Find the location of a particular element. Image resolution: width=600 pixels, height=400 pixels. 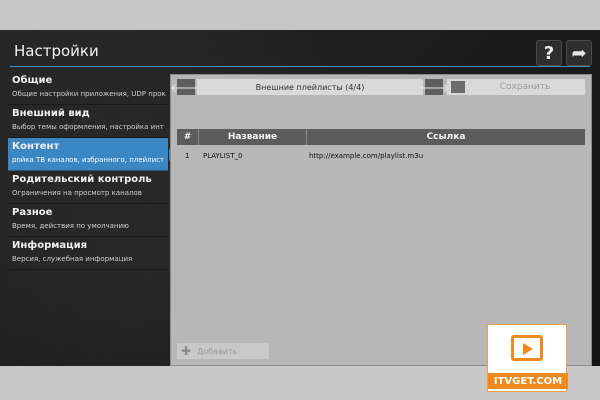

arrow-left-icon: 🡐 is located at coordinates (186, 87).